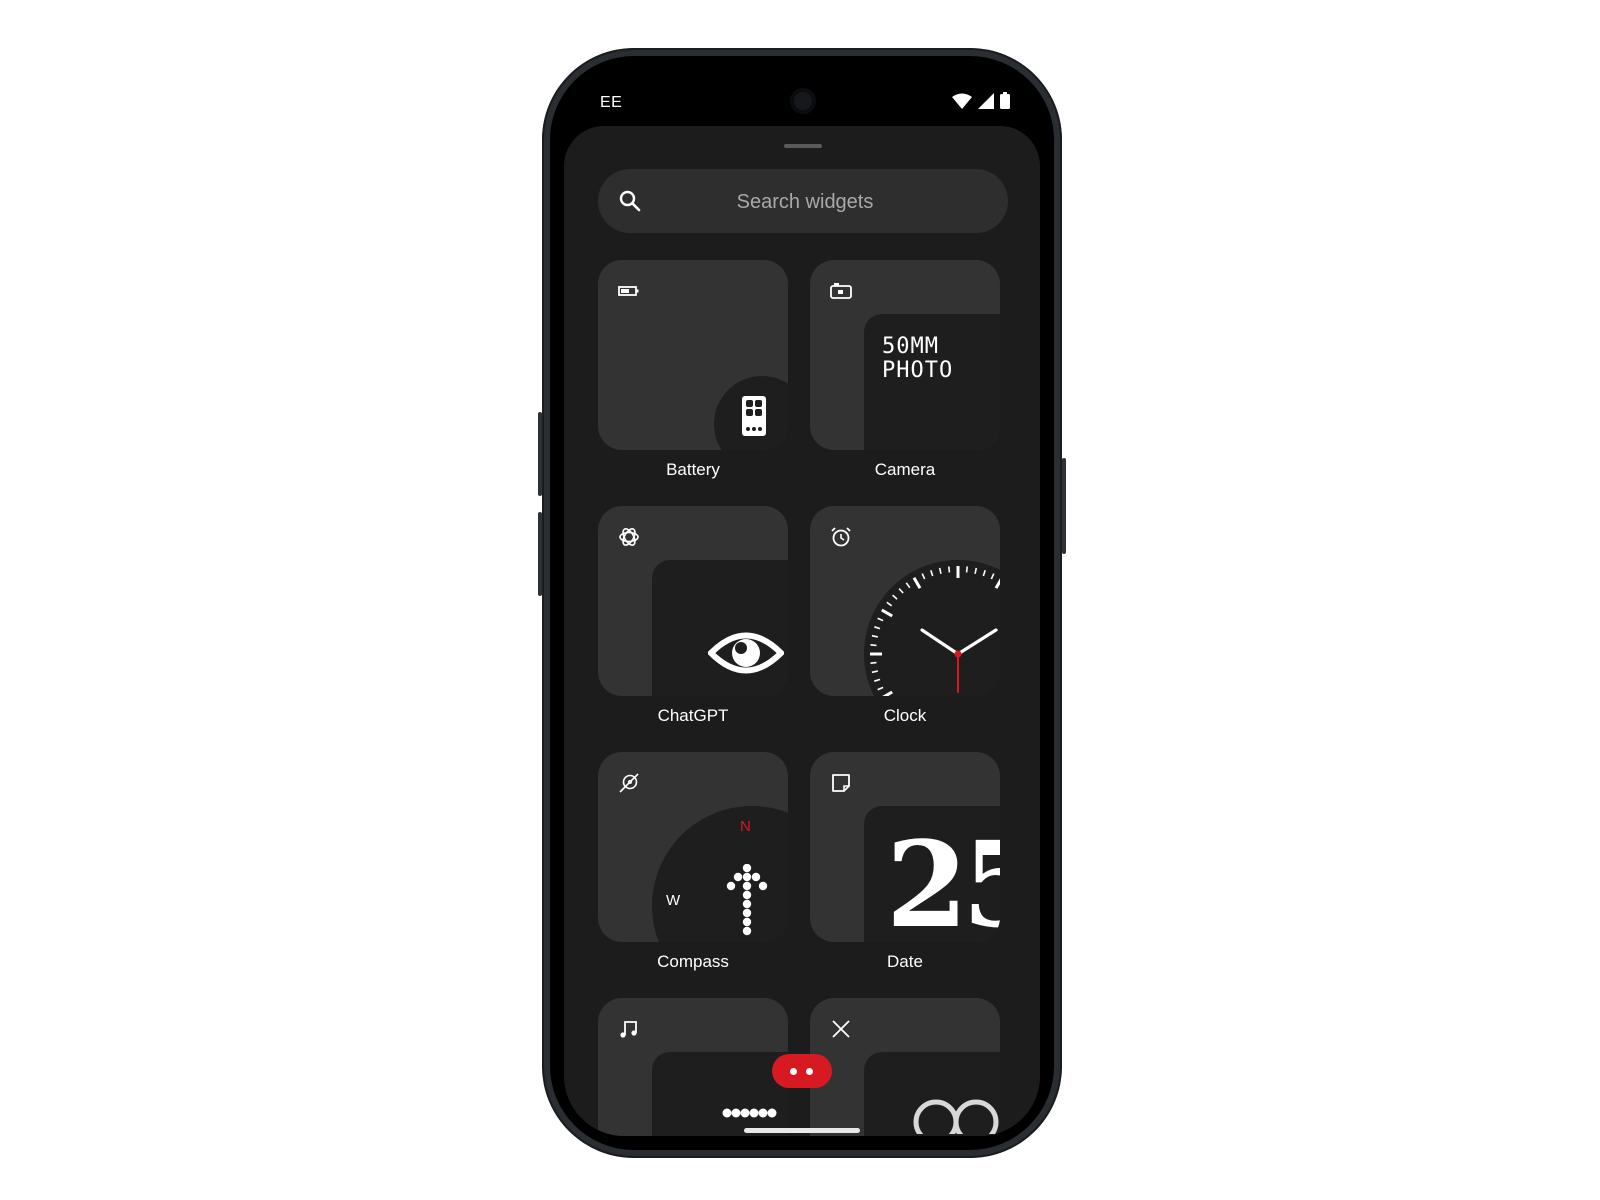  Describe the element at coordinates (745, 826) in the screenshot. I see `compass-north-label: N` at that location.